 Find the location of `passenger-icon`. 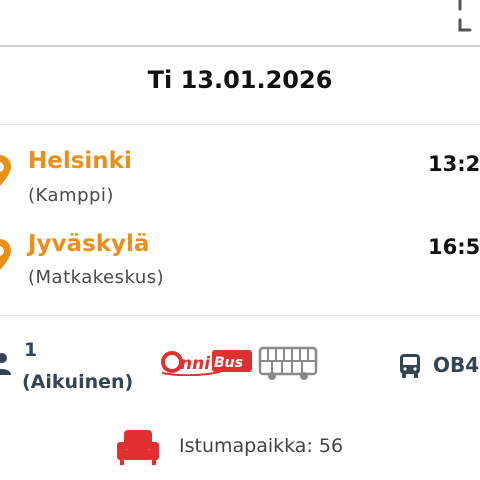

passenger-icon is located at coordinates (5, 364).